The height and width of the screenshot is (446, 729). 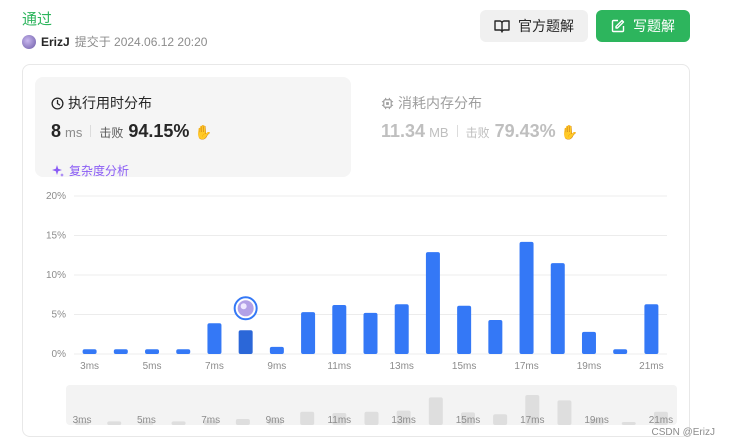 What do you see at coordinates (651, 366) in the screenshot?
I see `x-tick-label: 21ms` at bounding box center [651, 366].